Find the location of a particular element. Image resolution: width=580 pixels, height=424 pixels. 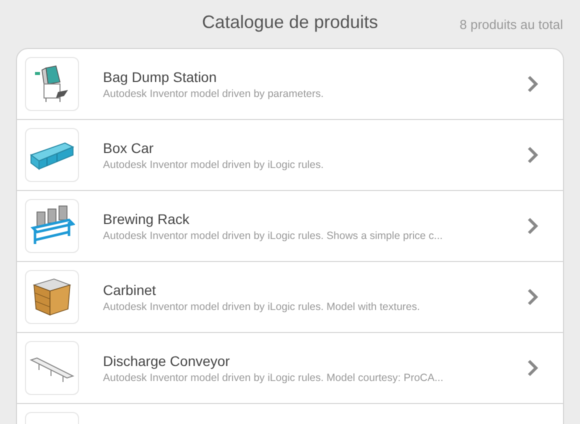

product-name: Brewing Rack is located at coordinates (146, 218).